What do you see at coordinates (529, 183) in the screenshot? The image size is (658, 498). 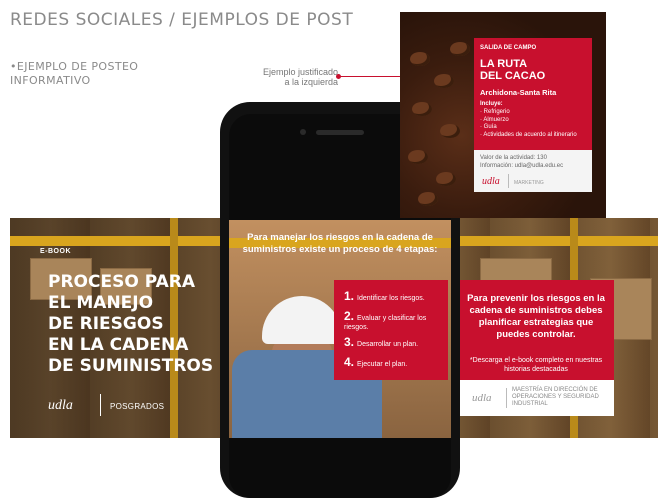 I see `brand-label: MARKETING` at bounding box center [529, 183].